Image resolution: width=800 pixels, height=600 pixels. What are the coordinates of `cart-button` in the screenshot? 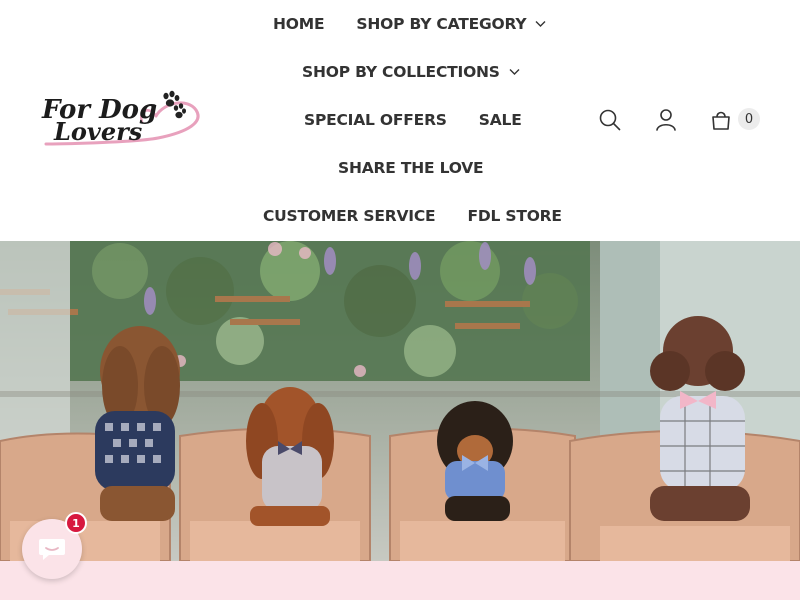 It's located at (722, 120).